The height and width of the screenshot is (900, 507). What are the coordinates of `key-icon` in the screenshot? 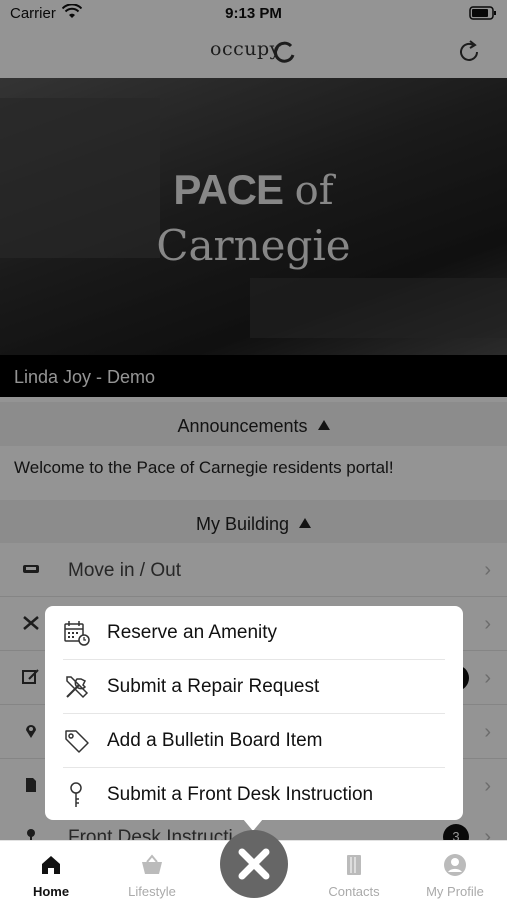 It's located at (76, 794).